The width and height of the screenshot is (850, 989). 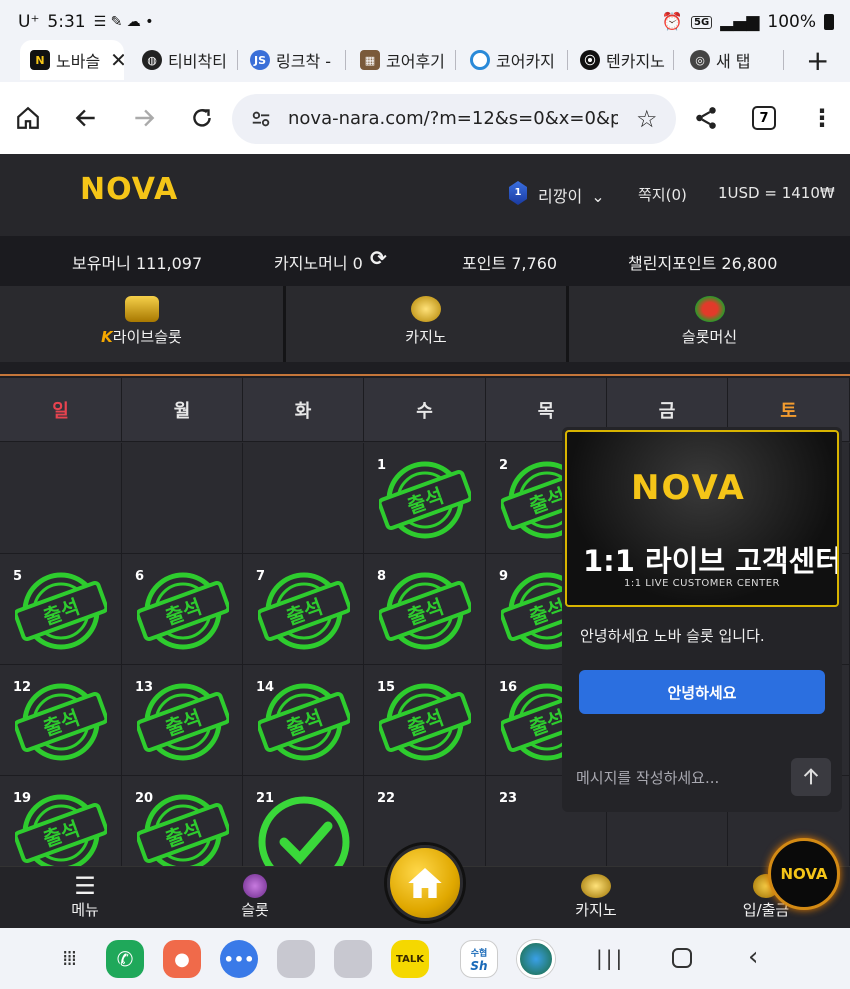 I want to click on bank-app-icon: 수협 Sh, so click(x=479, y=959).